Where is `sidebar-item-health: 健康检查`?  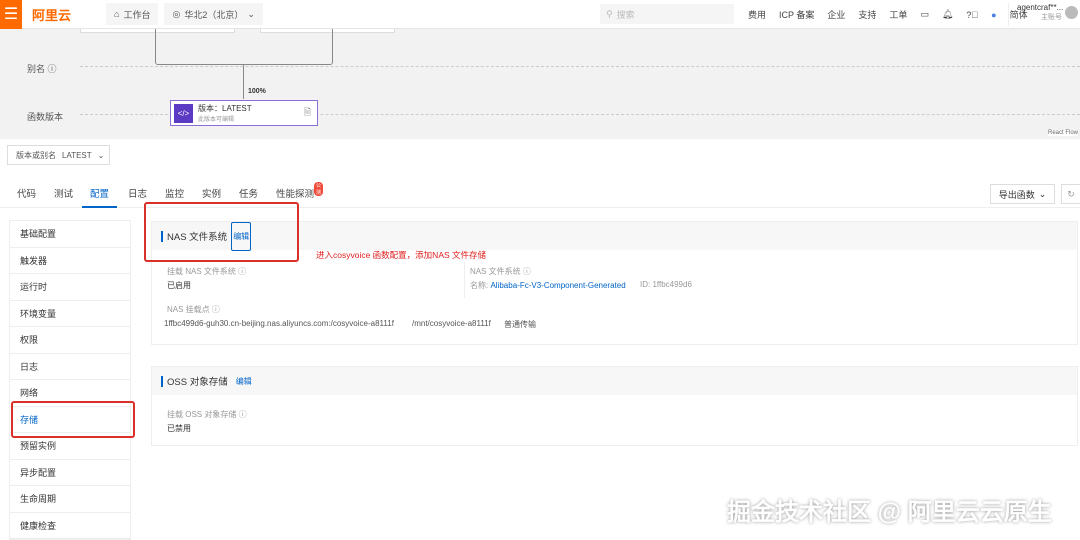 sidebar-item-health: 健康检查 is located at coordinates (70, 526).